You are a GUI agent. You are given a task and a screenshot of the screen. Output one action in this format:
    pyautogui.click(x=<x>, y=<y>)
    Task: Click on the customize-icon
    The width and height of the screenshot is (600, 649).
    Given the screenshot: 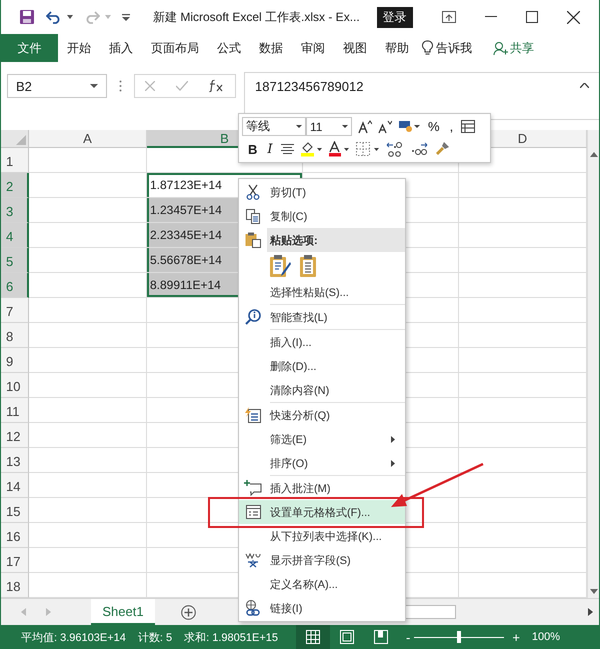 What is the action you would take?
    pyautogui.click(x=126, y=17)
    